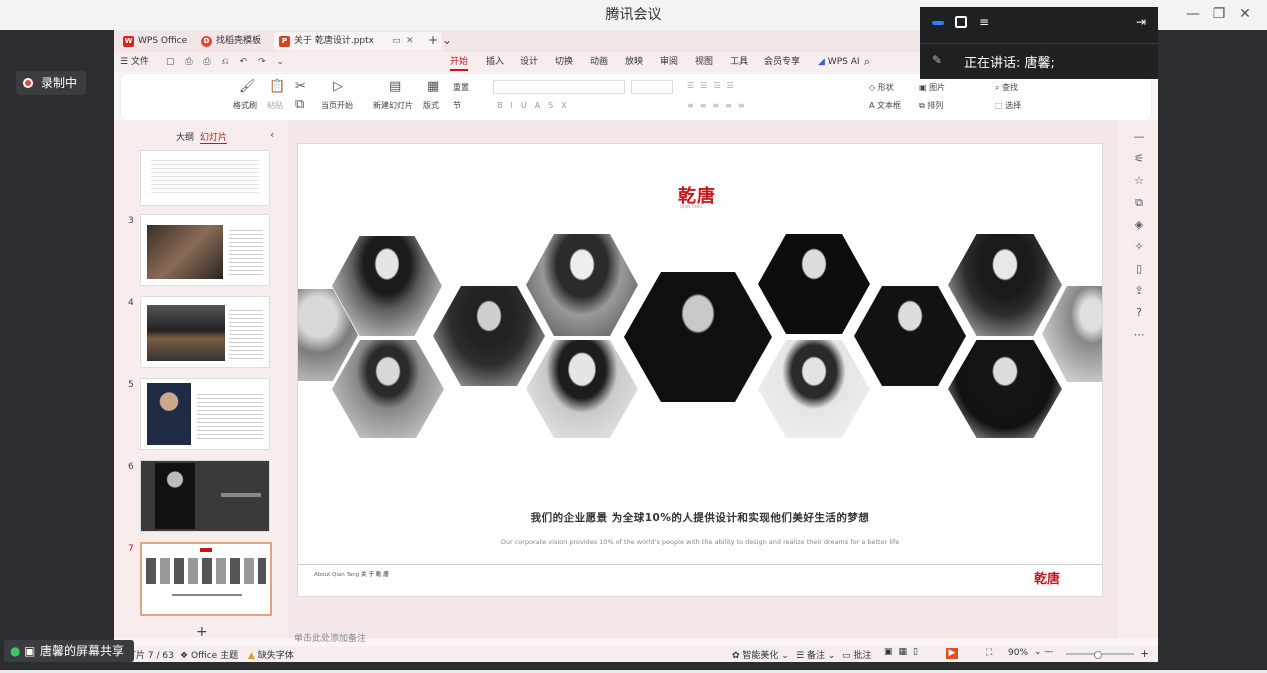 The height and width of the screenshot is (673, 1267). I want to click on beautify-label: 智能美化, so click(760, 656).